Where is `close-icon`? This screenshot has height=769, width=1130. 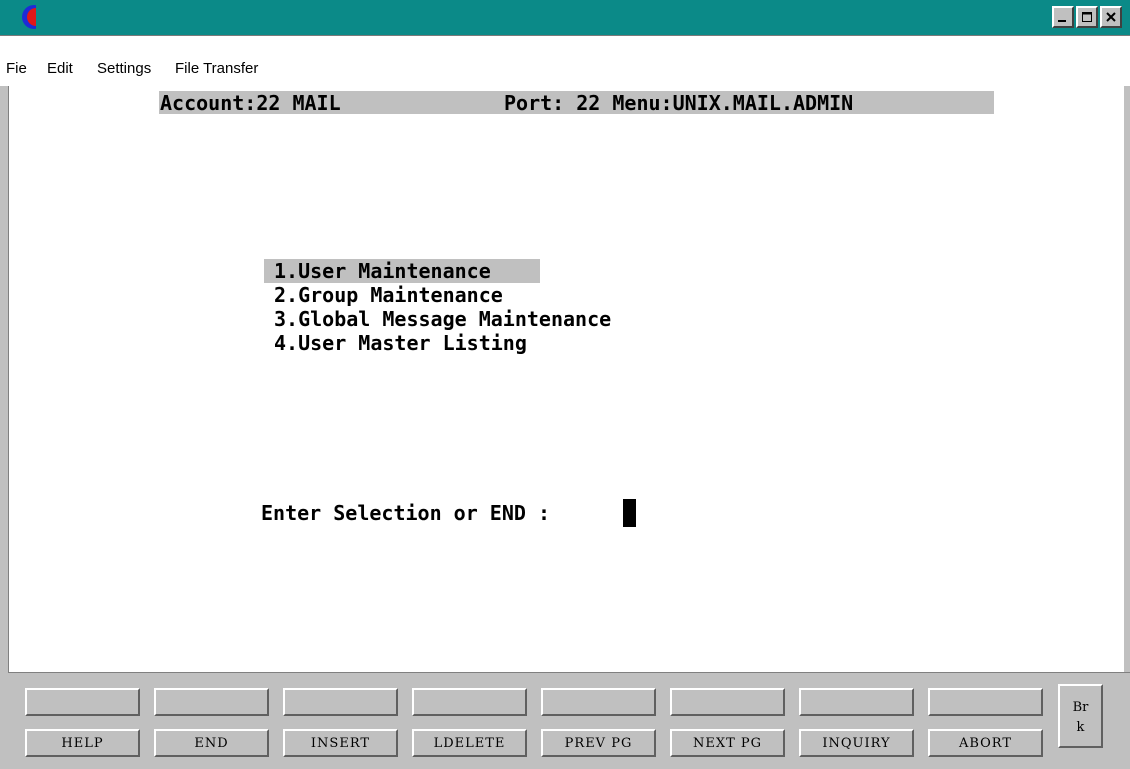 close-icon is located at coordinates (1111, 17).